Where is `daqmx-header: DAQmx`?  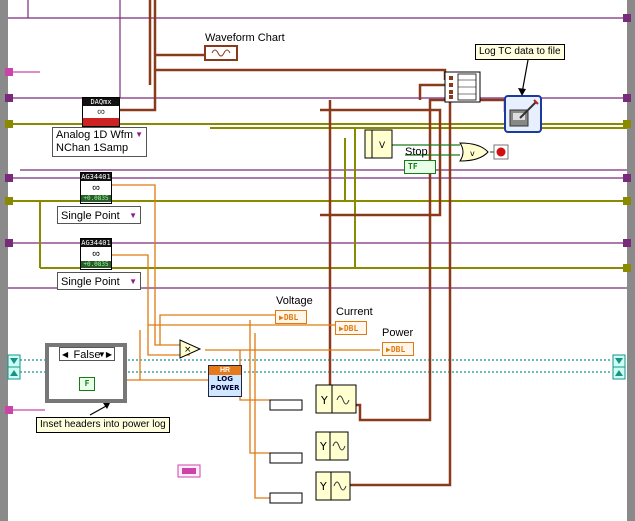
daqmx-header: DAQmx is located at coordinates (101, 102).